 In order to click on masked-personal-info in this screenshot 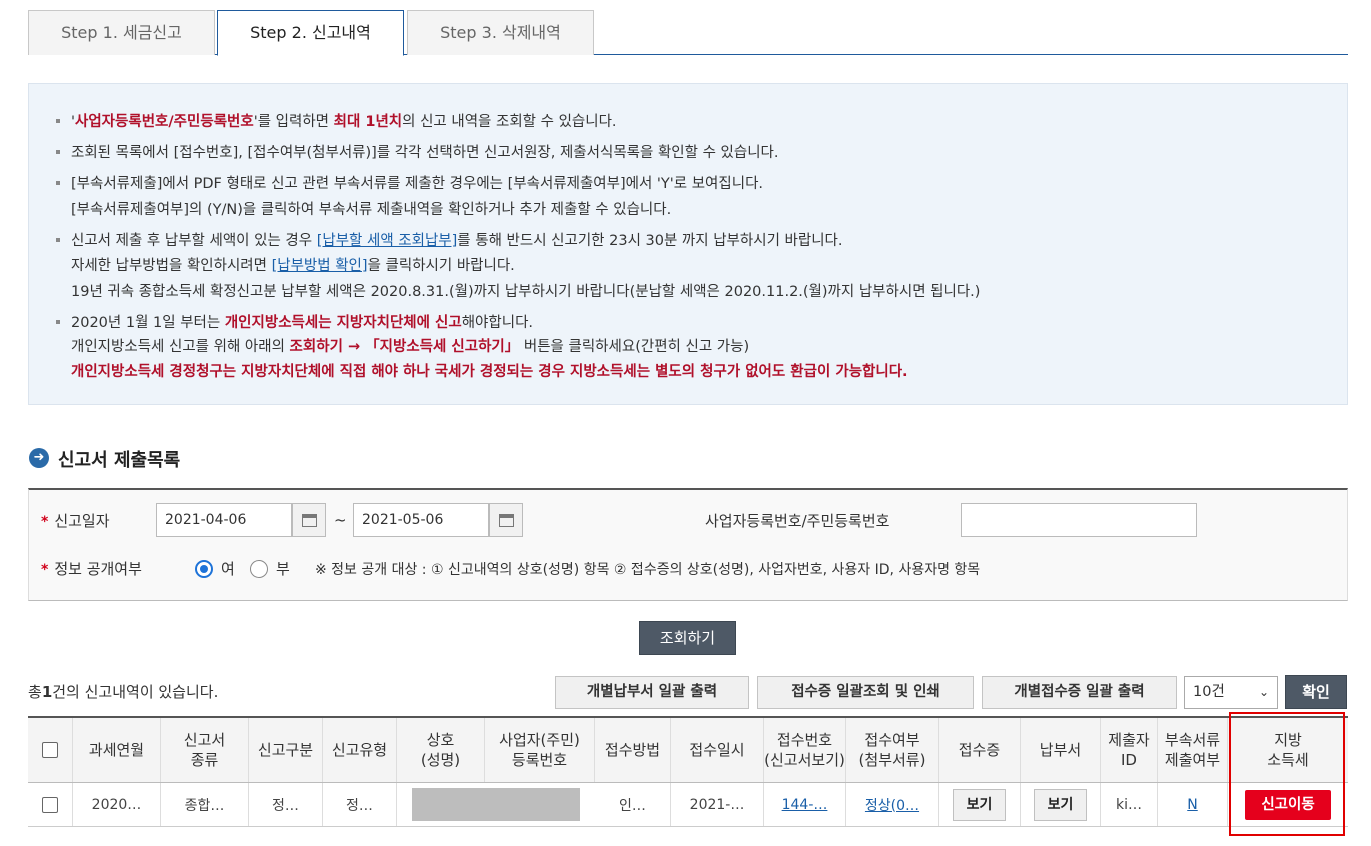, I will do `click(496, 804)`.